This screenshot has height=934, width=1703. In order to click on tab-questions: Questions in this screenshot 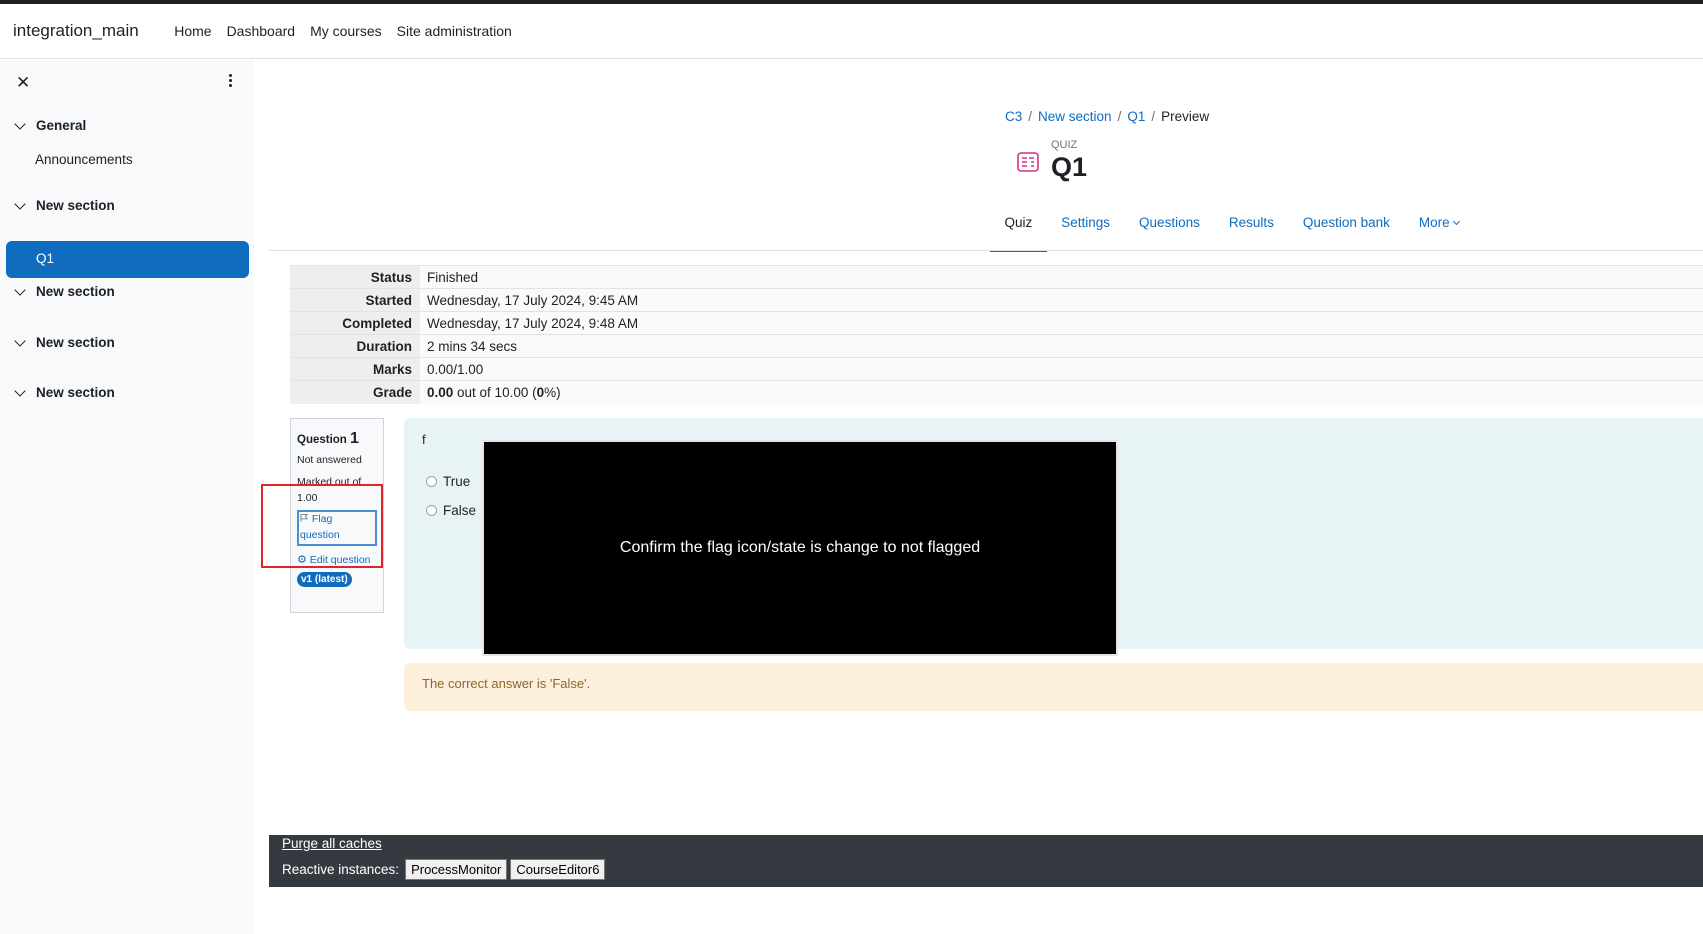, I will do `click(1170, 226)`.